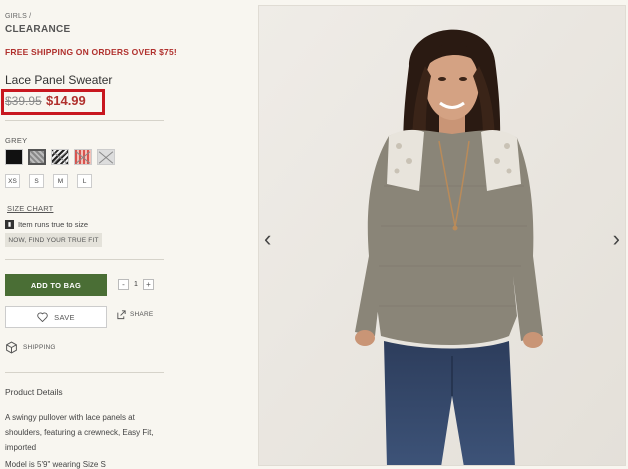 The height and width of the screenshot is (469, 628). I want to click on swatch-red-stripe, so click(83, 157).